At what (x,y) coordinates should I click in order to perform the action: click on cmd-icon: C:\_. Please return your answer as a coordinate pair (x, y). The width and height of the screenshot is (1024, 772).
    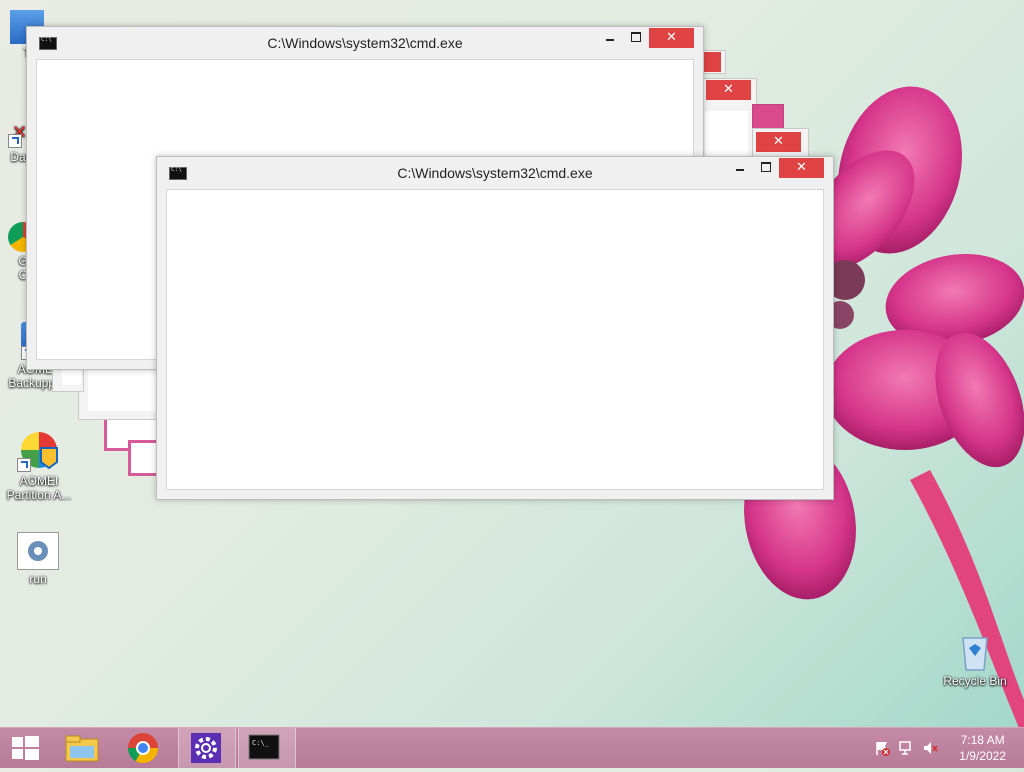
    Looking at the image, I should click on (264, 747).